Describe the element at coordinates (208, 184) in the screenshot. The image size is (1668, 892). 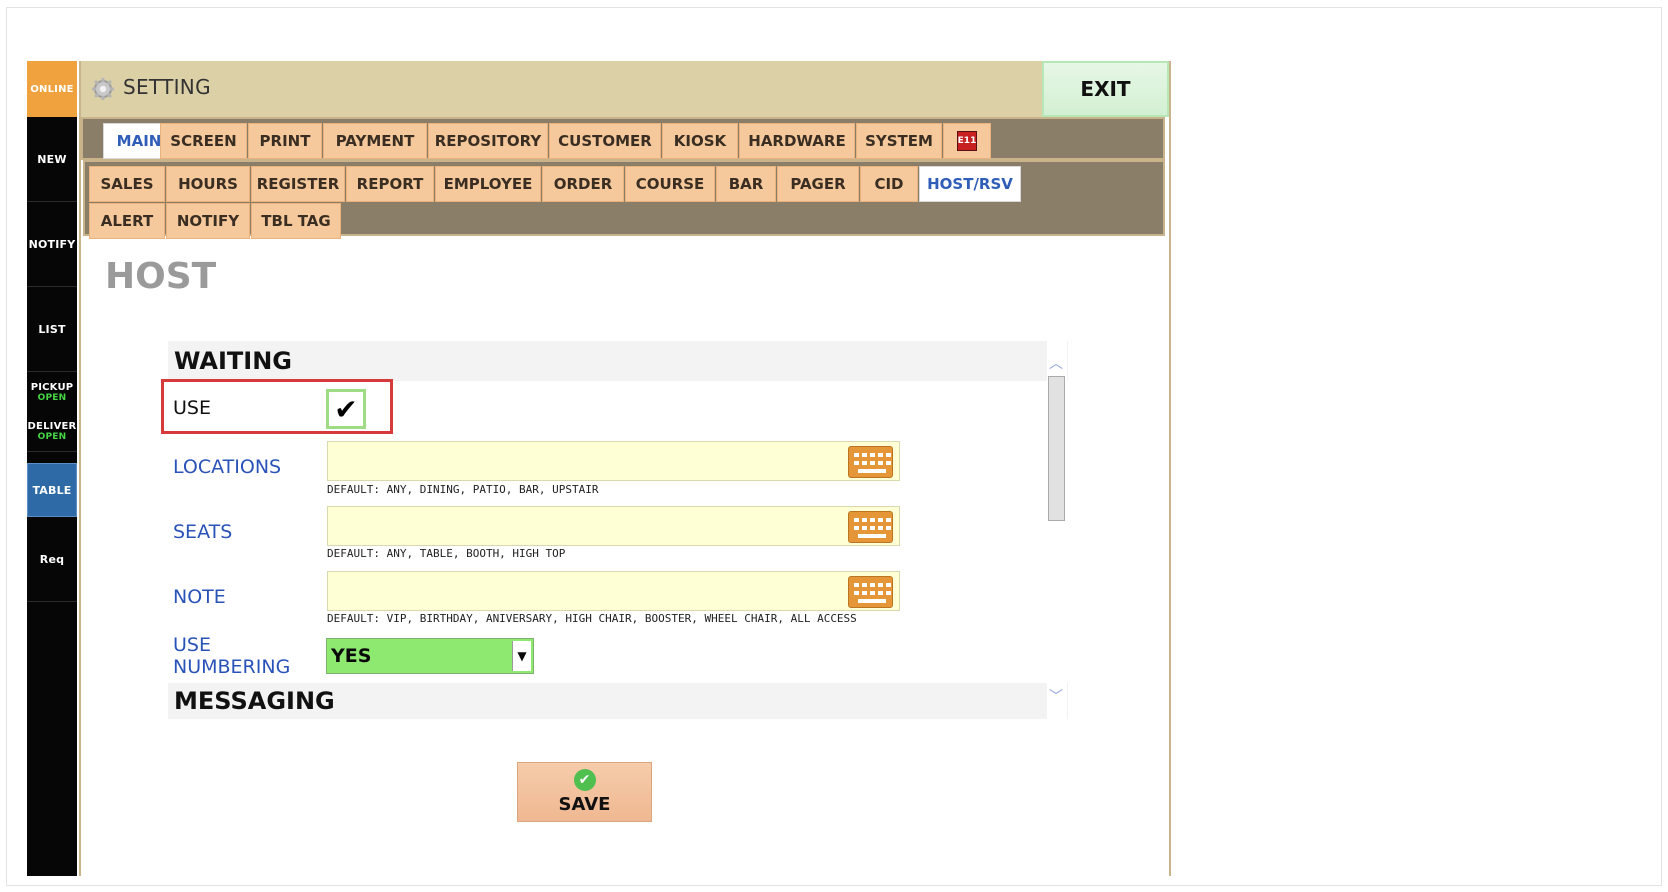
I see `tab-hours: HOURS` at that location.